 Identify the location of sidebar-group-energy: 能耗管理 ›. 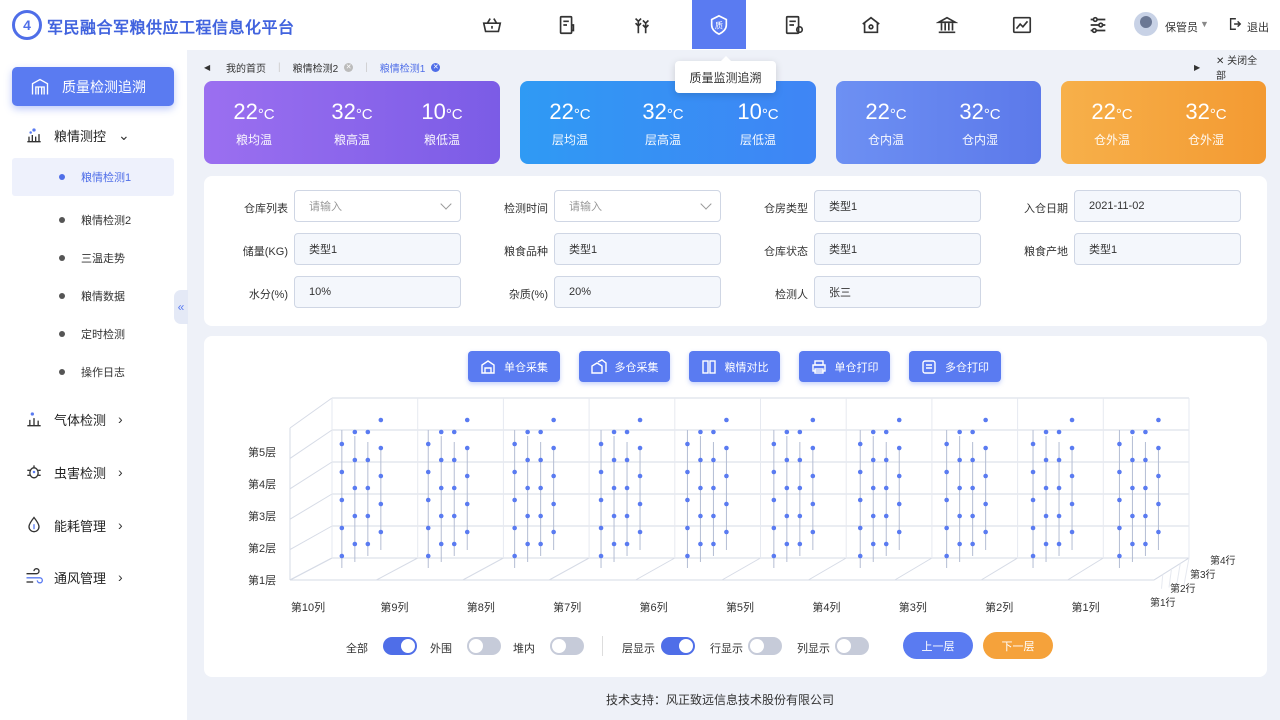
(72, 525).